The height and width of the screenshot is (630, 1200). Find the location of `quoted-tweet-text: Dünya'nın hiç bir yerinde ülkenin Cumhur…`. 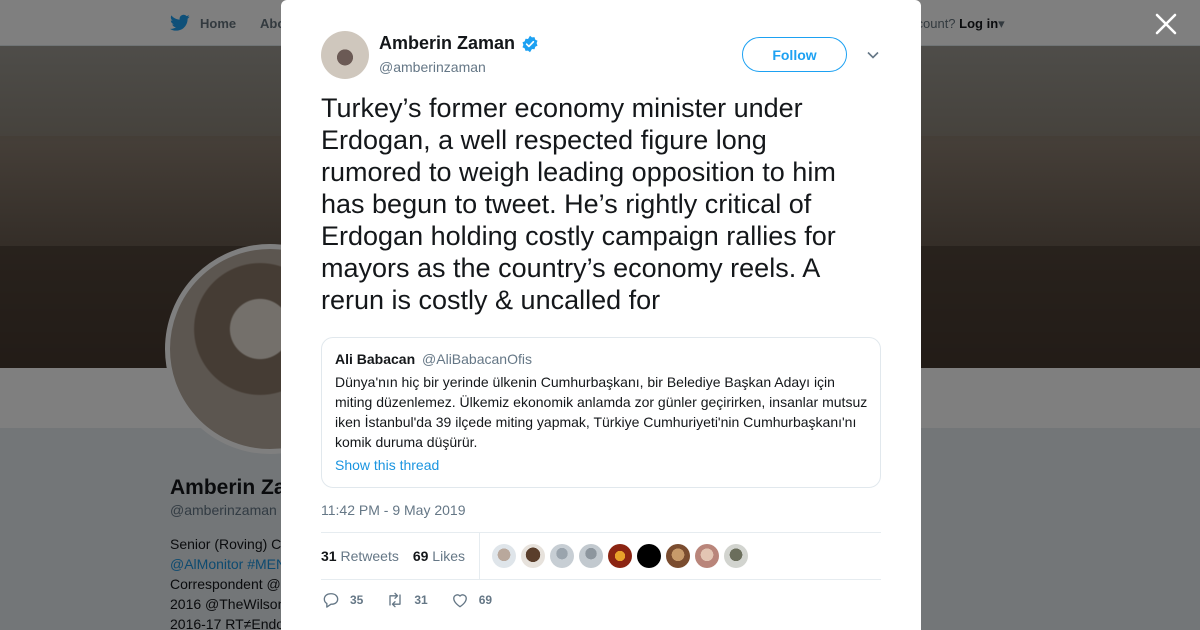

quoted-tweet-text: Dünya'nın hiç bir yerinde ülkenin Cumhur… is located at coordinates (601, 412).